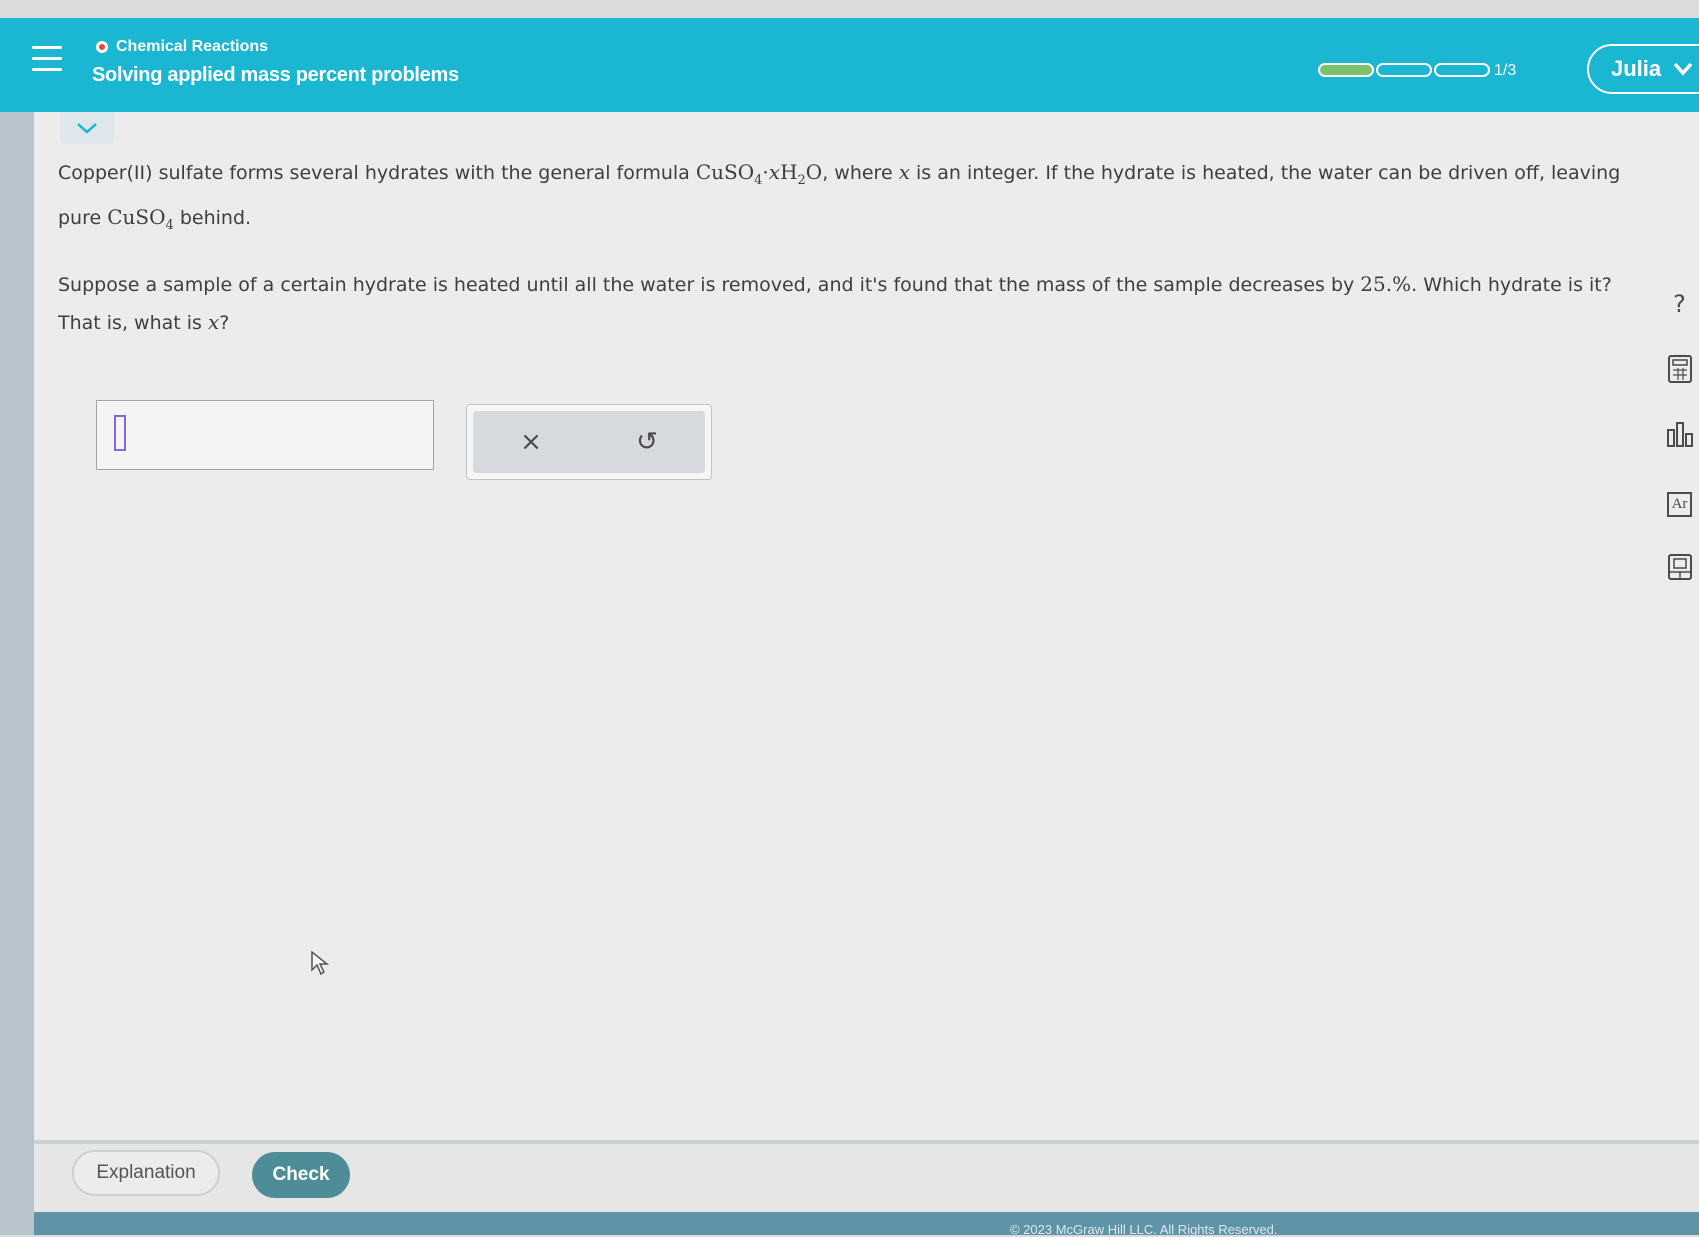 The image size is (1699, 1237). Describe the element at coordinates (789, 172) in the screenshot. I see `formula-part: H` at that location.